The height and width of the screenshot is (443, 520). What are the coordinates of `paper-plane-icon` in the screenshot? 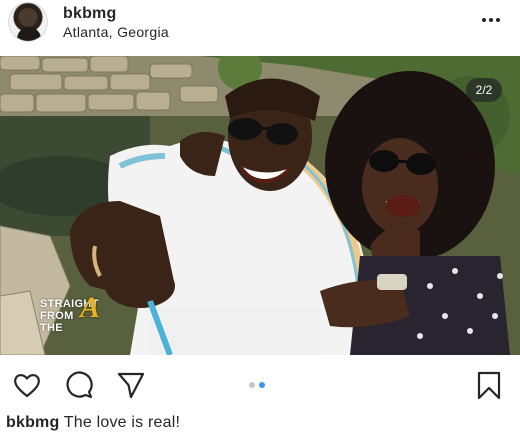 It's located at (131, 385).